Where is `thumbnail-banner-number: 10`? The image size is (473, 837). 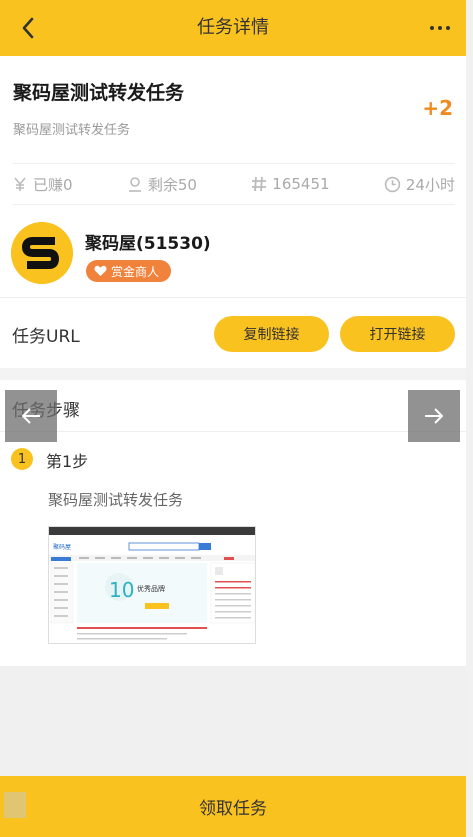
thumbnail-banner-number: 10 is located at coordinates (121, 590).